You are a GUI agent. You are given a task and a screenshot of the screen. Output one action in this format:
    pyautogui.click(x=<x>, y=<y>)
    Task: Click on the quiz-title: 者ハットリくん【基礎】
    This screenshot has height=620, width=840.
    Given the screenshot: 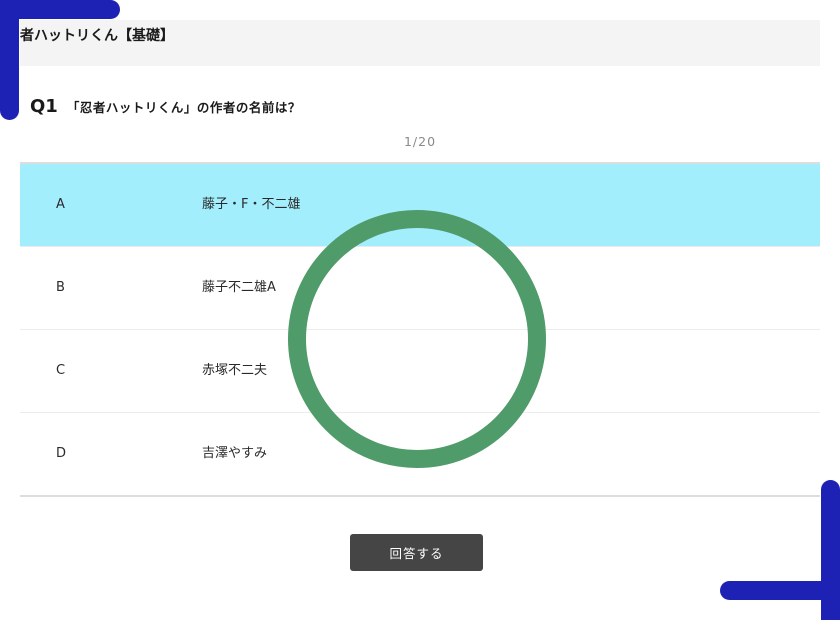 What is the action you would take?
    pyautogui.click(x=97, y=36)
    